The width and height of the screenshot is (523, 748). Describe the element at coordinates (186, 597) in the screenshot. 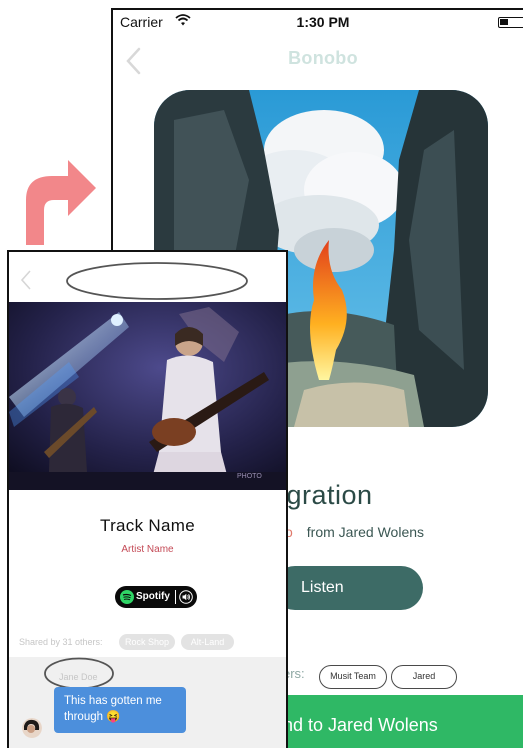

I see `speaker-icon` at that location.